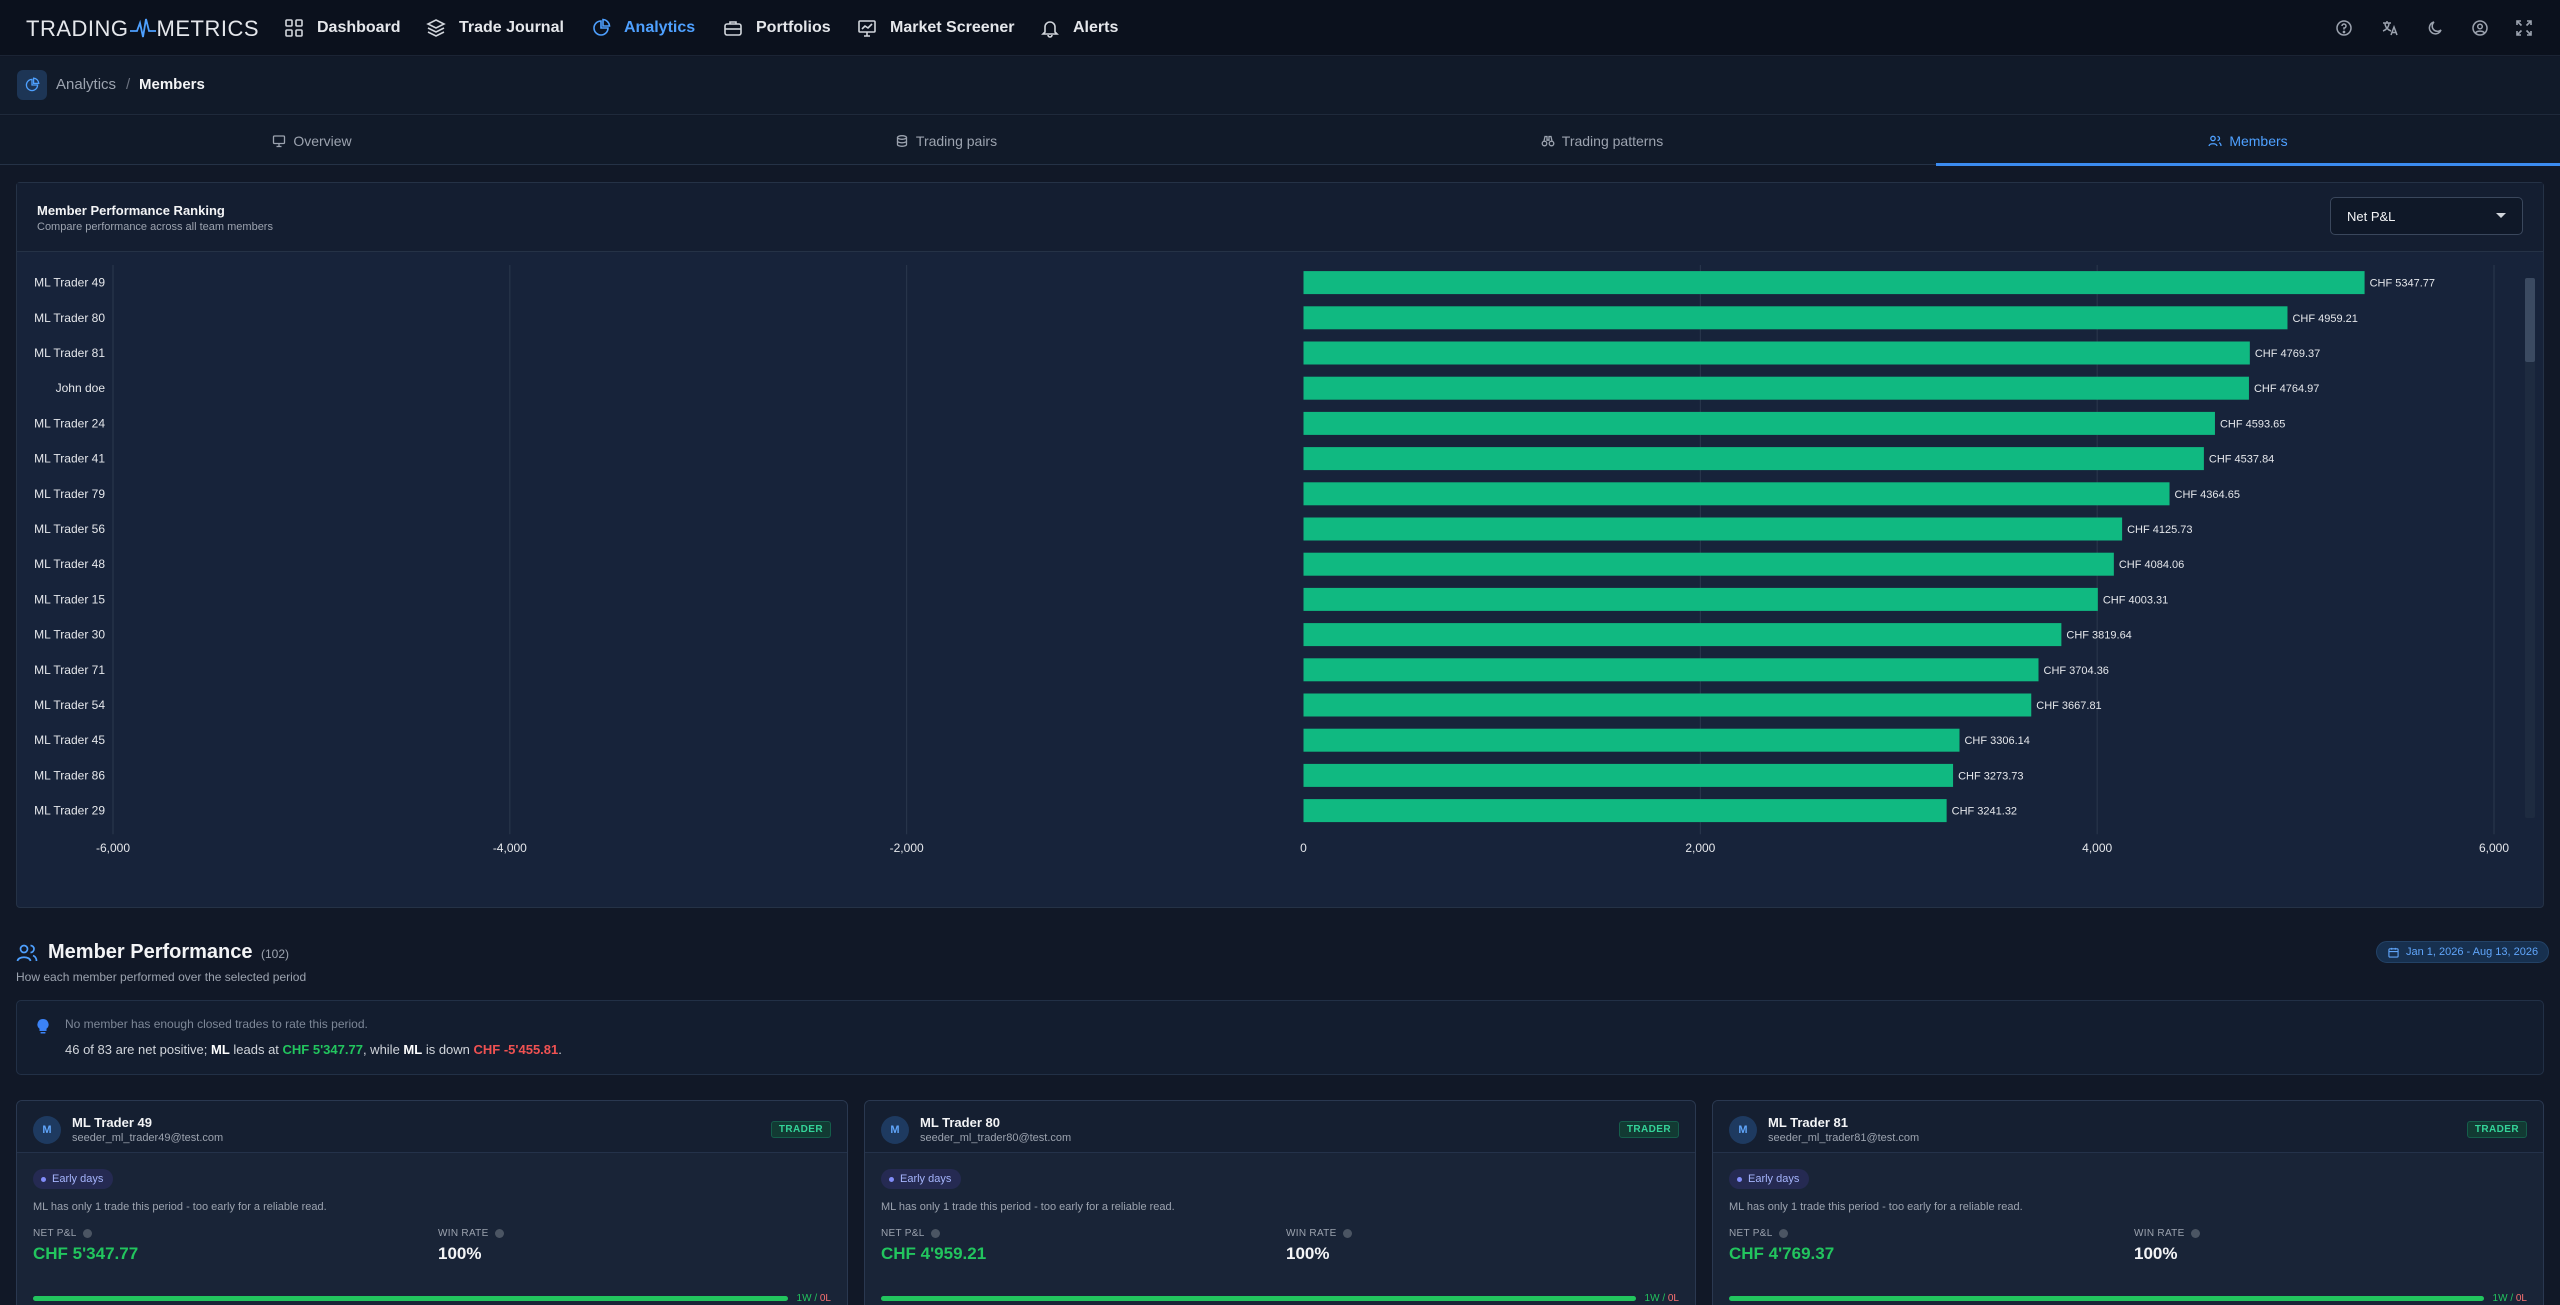 This screenshot has height=1305, width=2560. What do you see at coordinates (207, 28) in the screenshot?
I see `logo-text-right: METRICS` at bounding box center [207, 28].